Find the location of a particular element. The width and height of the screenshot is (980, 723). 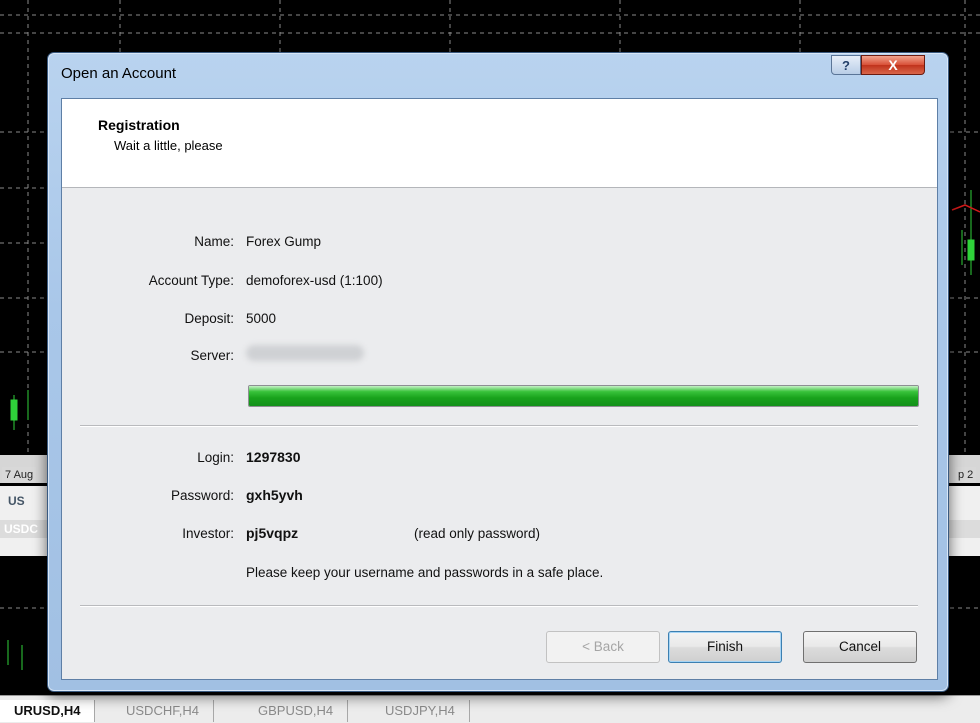

chart-tab-bar: URUSD,H4 USDCHF,H4 GBPUSD,H4 USDJPY,H4 is located at coordinates (490, 709).